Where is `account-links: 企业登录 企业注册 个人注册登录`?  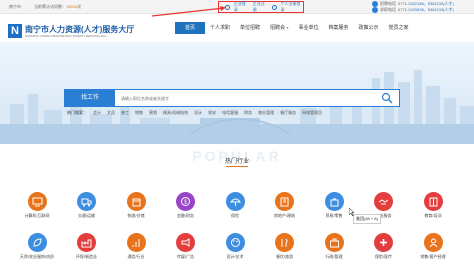
account-links: 企业登录 企业注册 个人注册登录 is located at coordinates (261, 7).